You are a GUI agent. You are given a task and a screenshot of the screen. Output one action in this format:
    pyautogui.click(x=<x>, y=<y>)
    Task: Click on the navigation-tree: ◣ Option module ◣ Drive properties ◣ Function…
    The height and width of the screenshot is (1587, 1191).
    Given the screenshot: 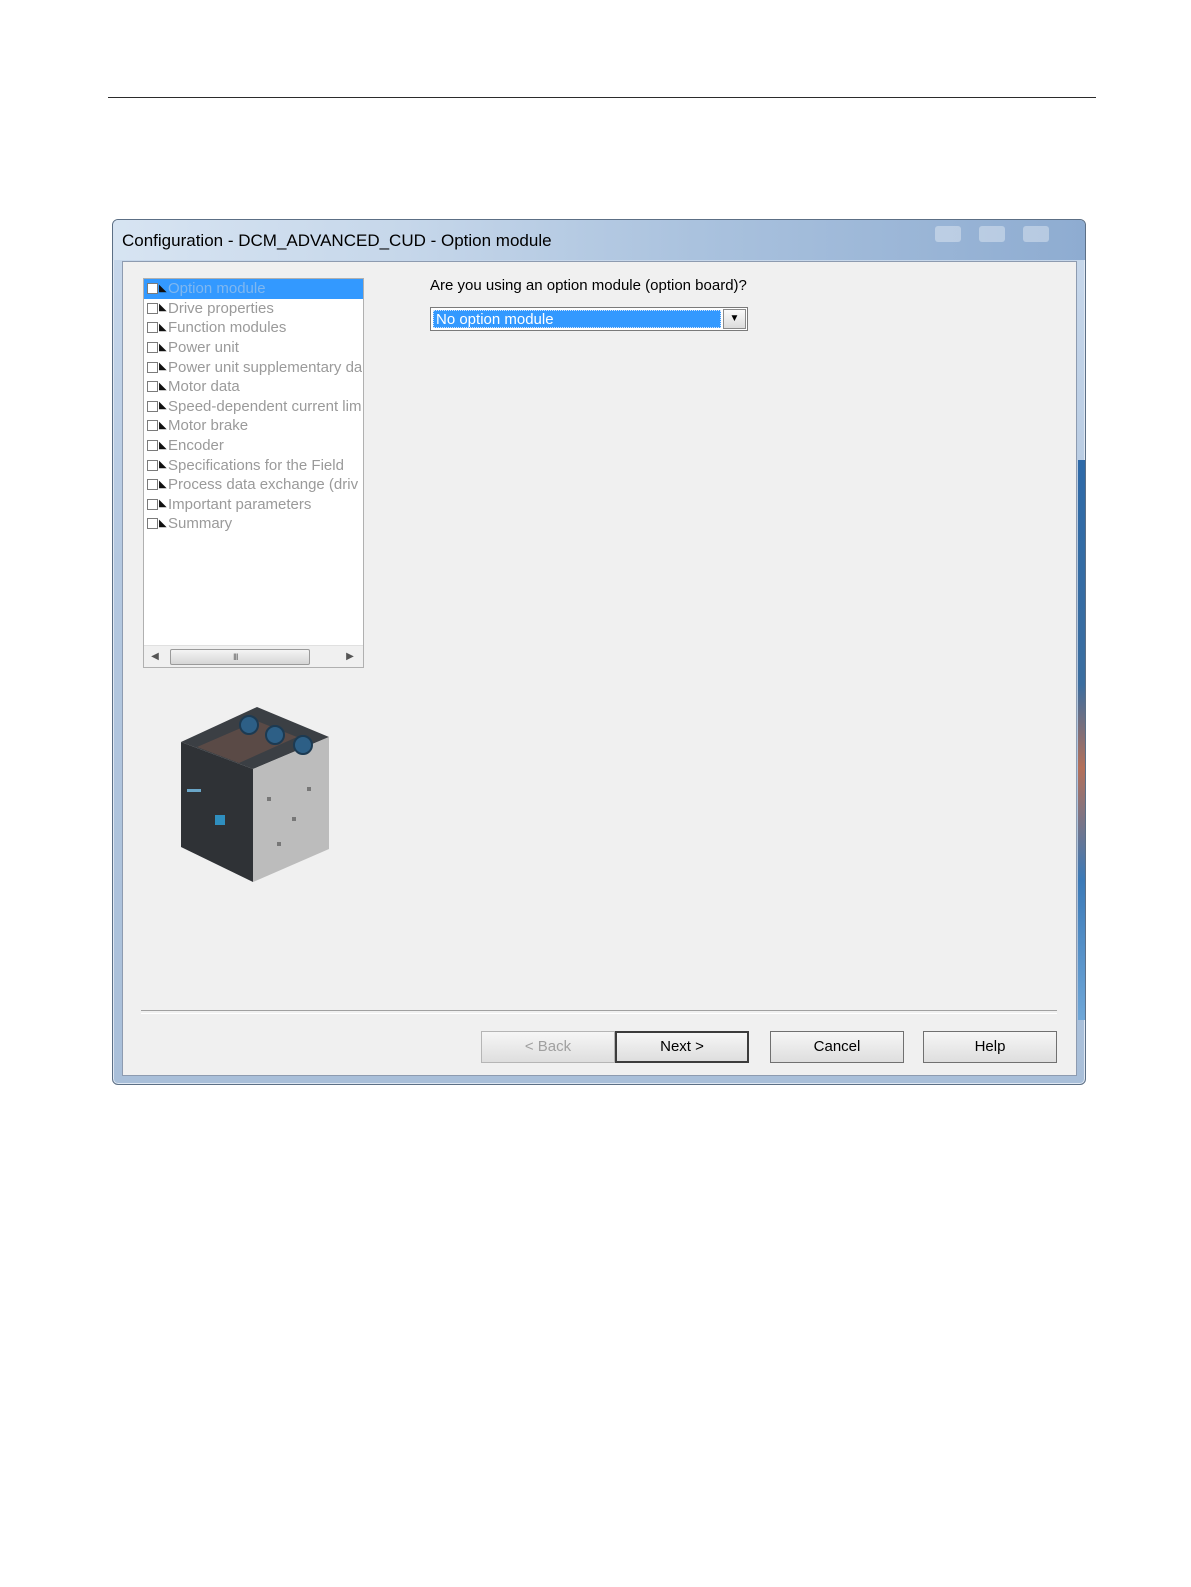 What is the action you would take?
    pyautogui.click(x=253, y=473)
    